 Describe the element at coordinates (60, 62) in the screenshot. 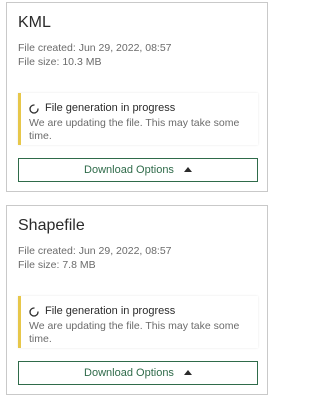

I see `file-size: File size: 10.3 MB` at that location.